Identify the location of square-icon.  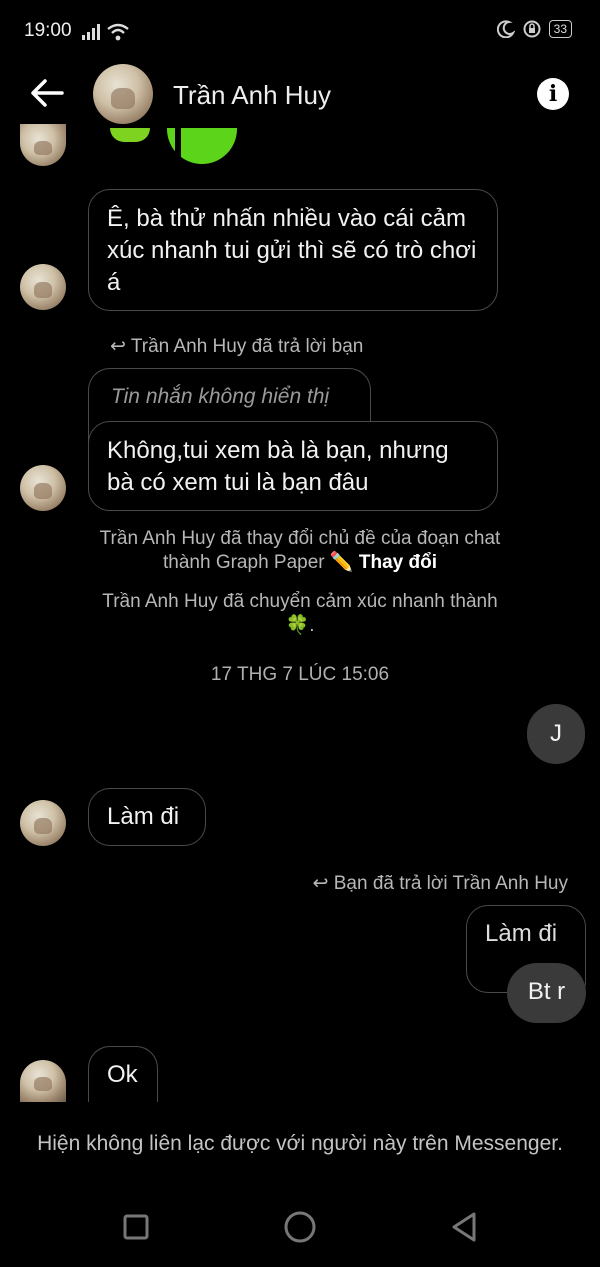
(136, 1227).